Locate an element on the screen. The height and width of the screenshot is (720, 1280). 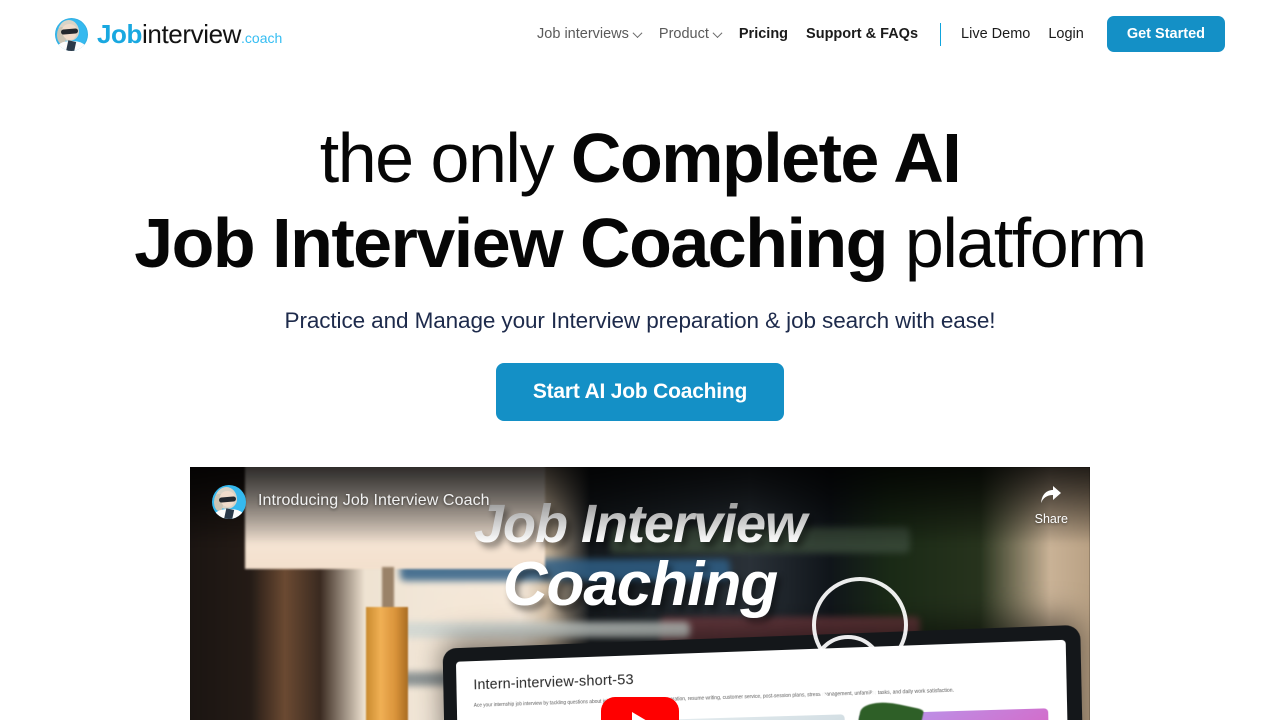
brand-word-interview: interview is located at coordinates (192, 34).